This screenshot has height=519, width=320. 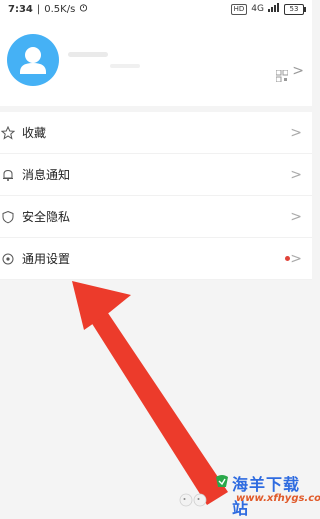 What do you see at coordinates (83, 9) in the screenshot?
I see `alarm-icon` at bounding box center [83, 9].